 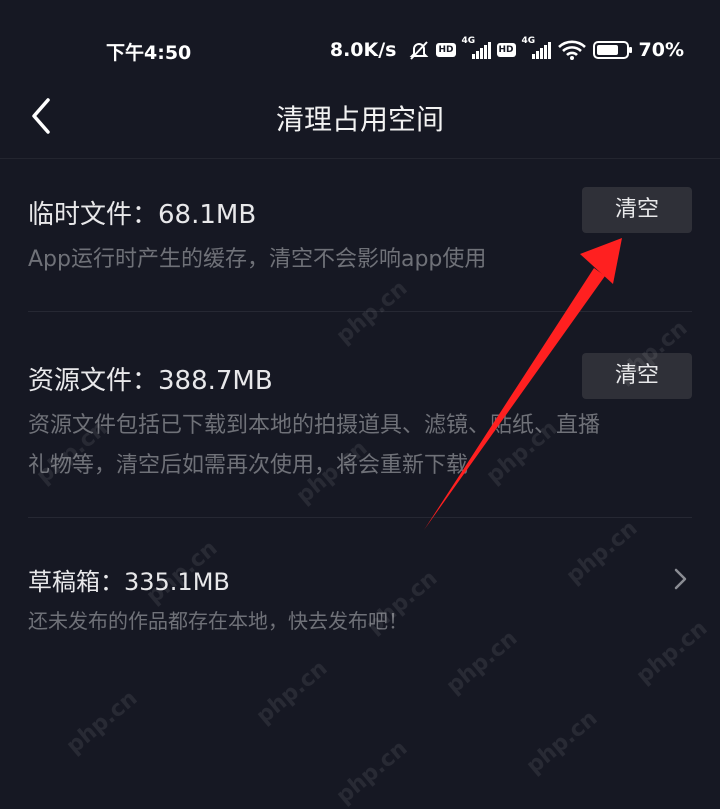 What do you see at coordinates (572, 50) in the screenshot?
I see `wifi-icon` at bounding box center [572, 50].